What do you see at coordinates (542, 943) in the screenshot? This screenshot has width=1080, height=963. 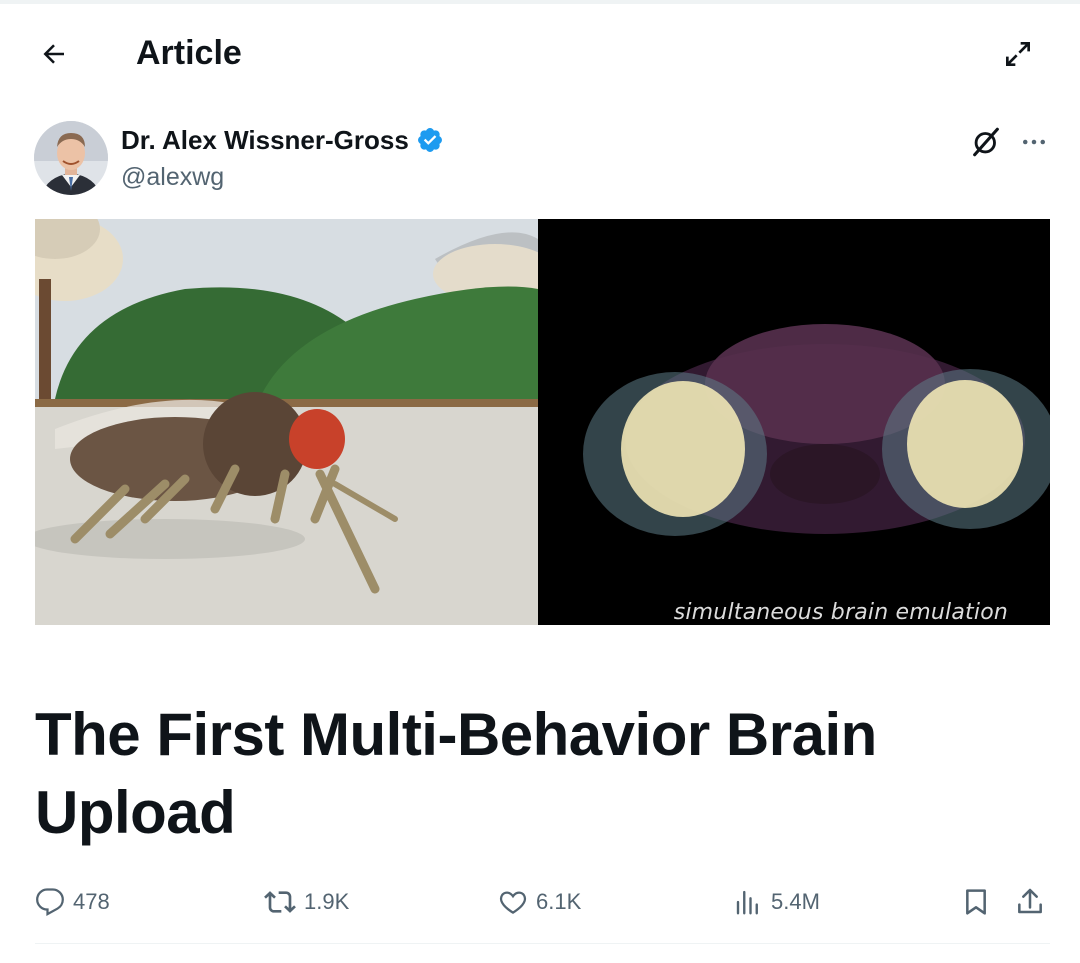 I see `bottom-divider` at bounding box center [542, 943].